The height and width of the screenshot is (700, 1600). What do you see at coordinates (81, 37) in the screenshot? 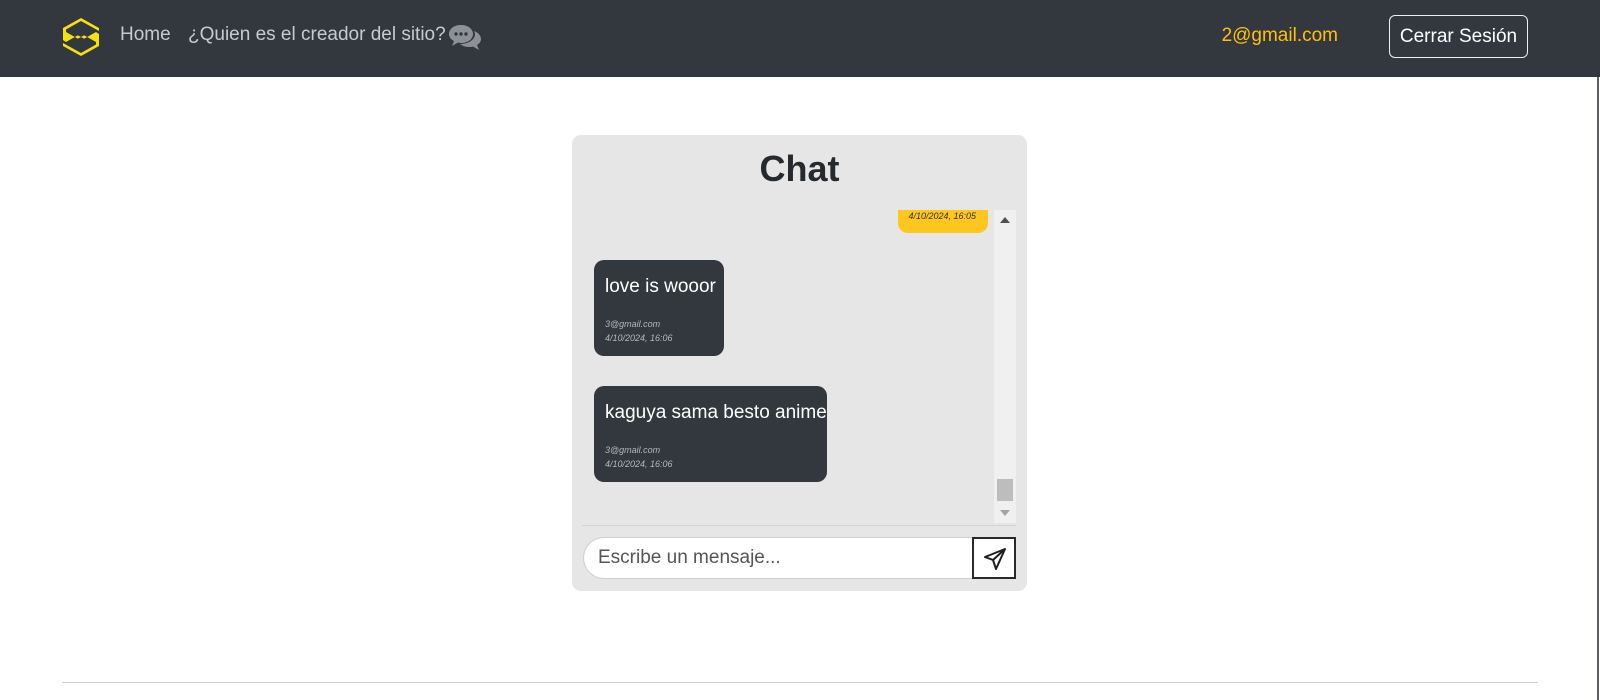
I see `s-logo-icon` at bounding box center [81, 37].